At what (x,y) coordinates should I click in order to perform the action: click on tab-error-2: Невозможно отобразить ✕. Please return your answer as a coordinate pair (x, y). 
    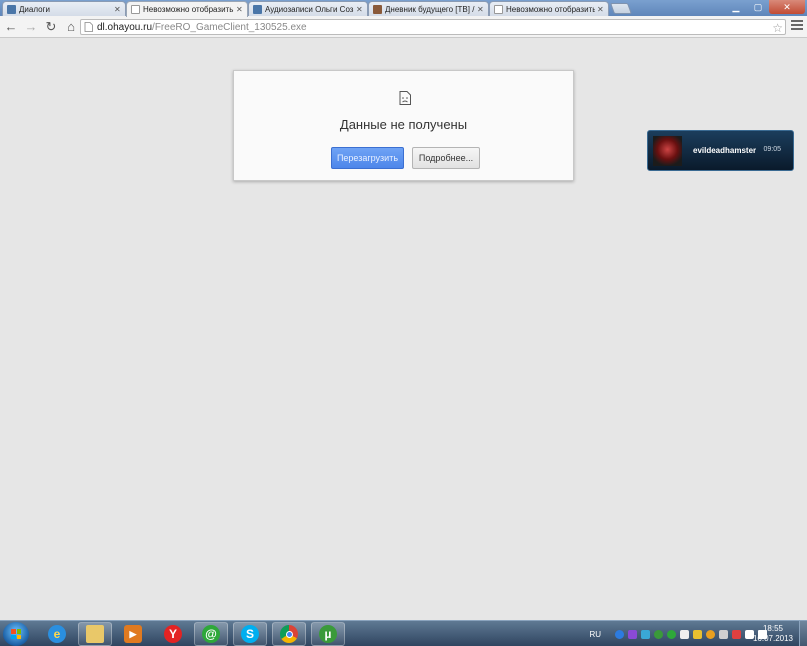
    Looking at the image, I should click on (549, 8).